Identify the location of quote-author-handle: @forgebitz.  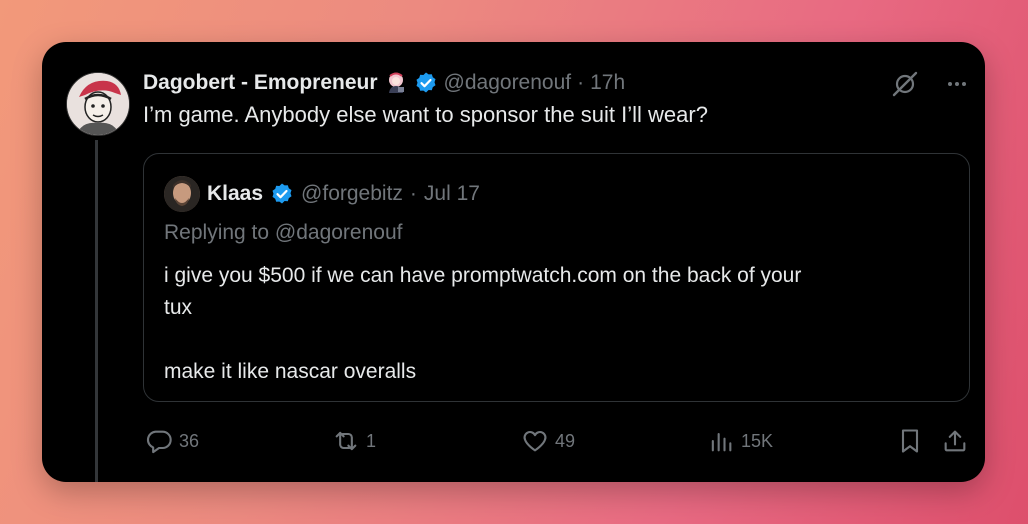
(352, 194).